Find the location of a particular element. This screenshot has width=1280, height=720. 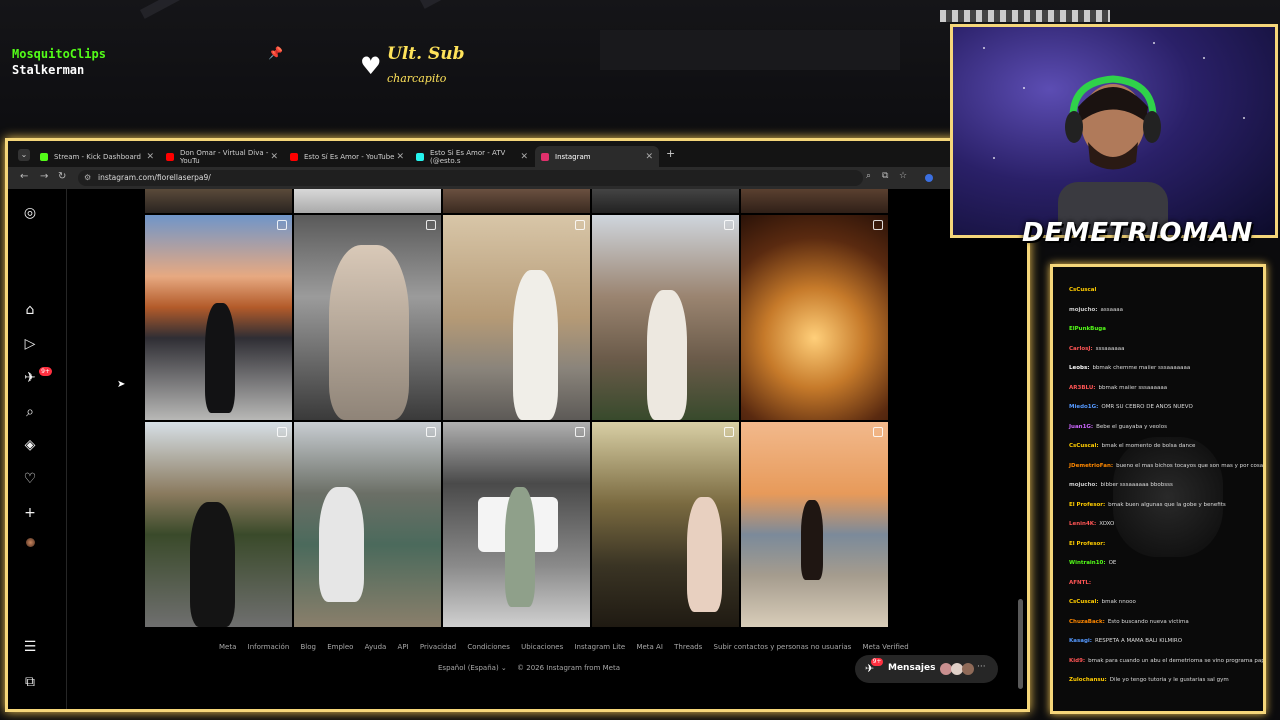

scrollbar is located at coordinates (1020, 644).